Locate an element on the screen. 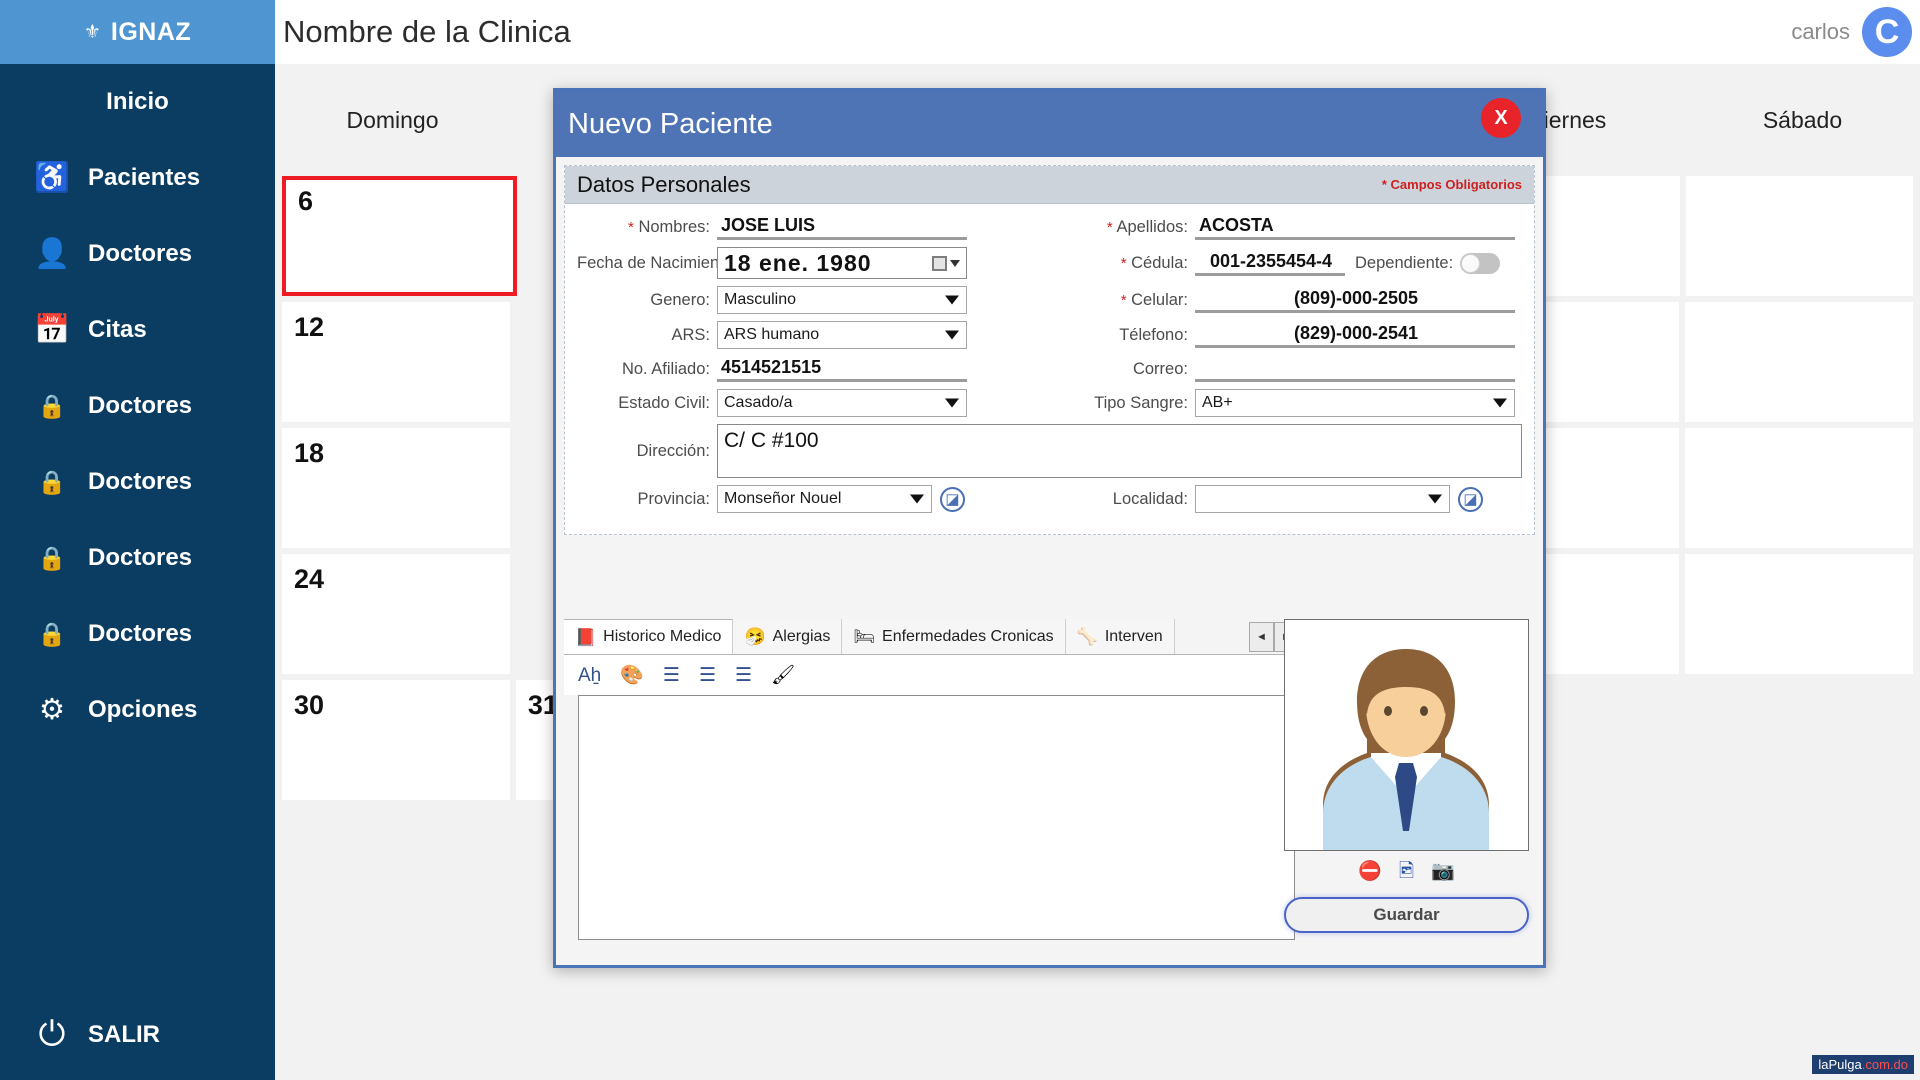 Image resolution: width=1920 pixels, height=1080 pixels. align-left-icon: ☰ is located at coordinates (671, 675).